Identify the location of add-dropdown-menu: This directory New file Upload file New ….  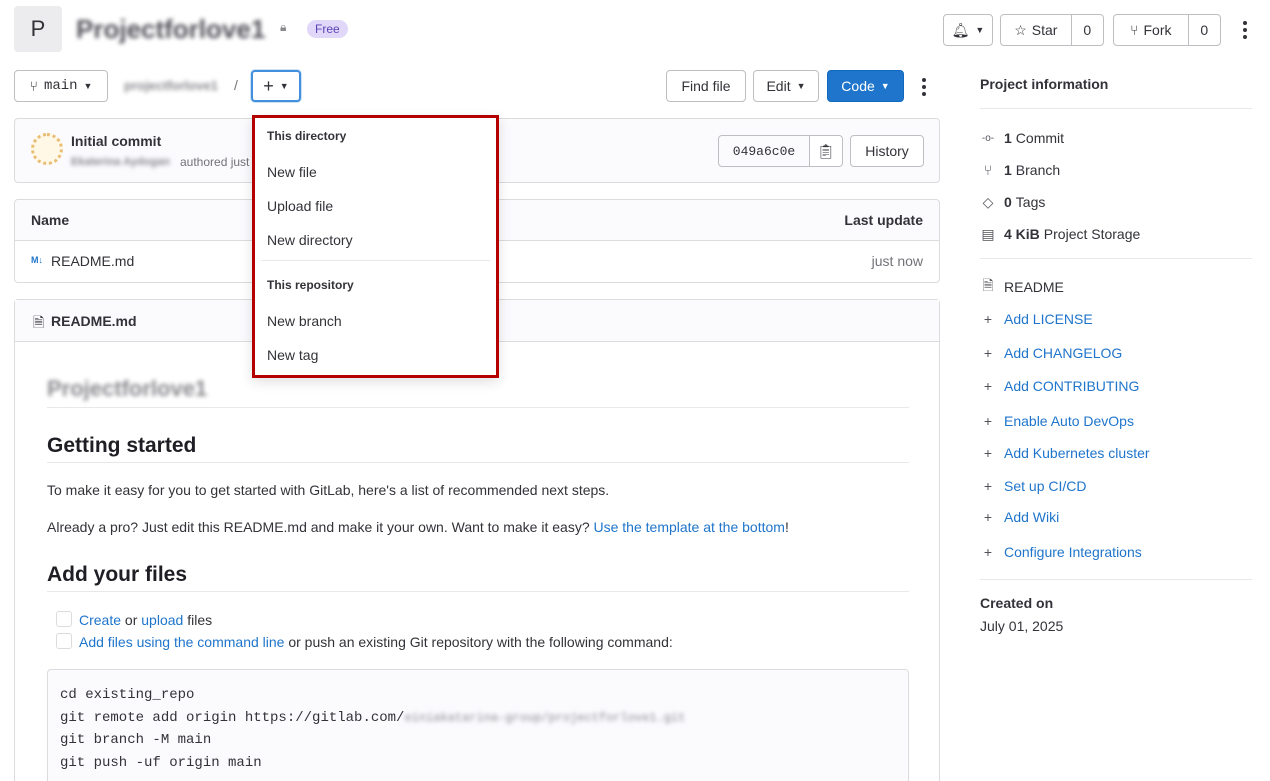
(375, 246).